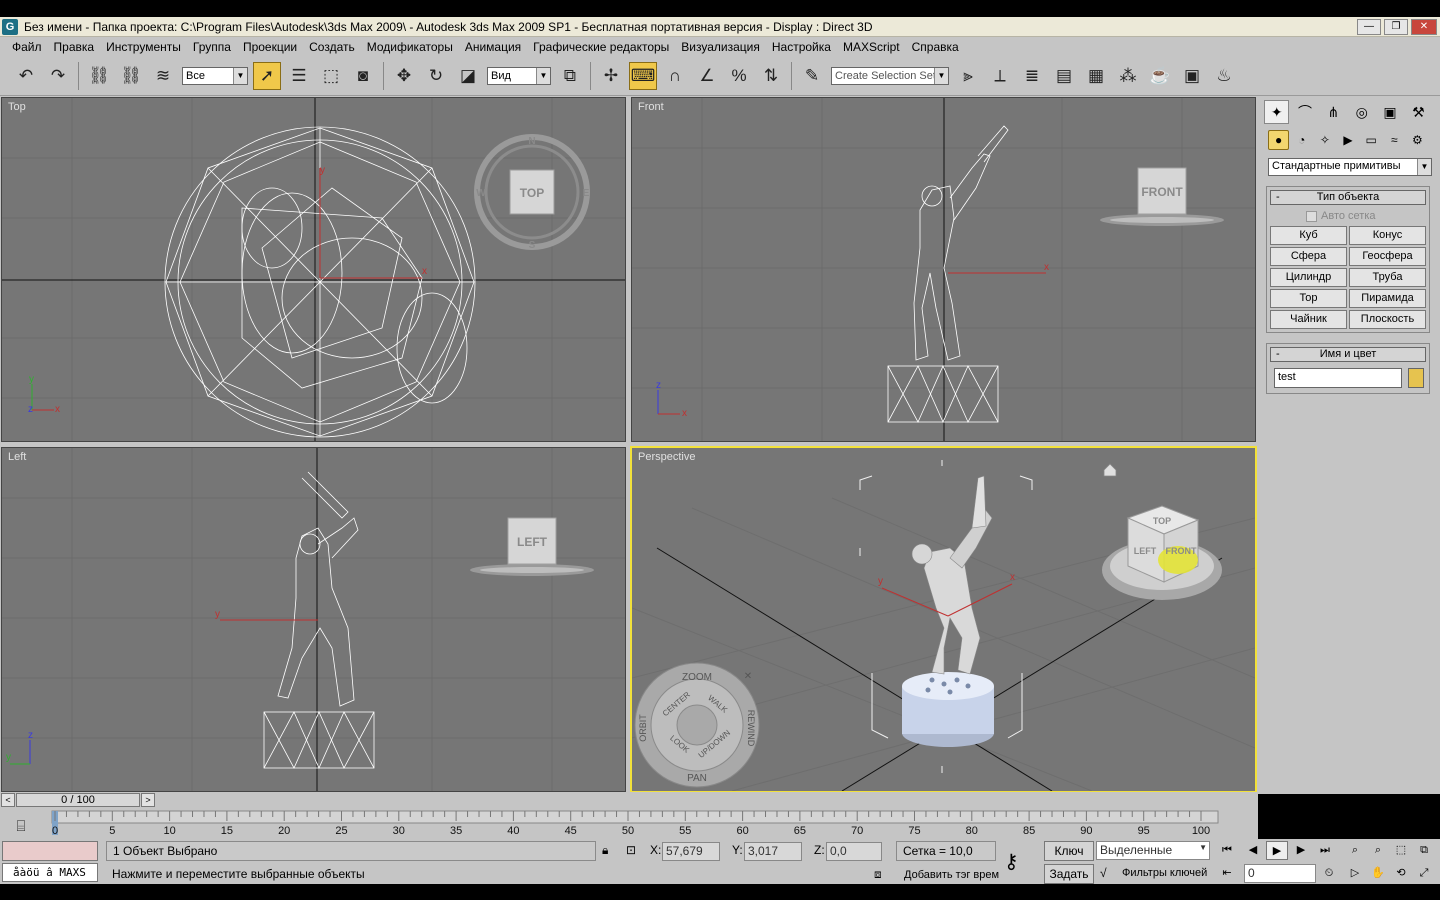 The width and height of the screenshot is (1440, 900). What do you see at coordinates (404, 76) in the screenshot?
I see `select-and-move-icon: ✥` at bounding box center [404, 76].